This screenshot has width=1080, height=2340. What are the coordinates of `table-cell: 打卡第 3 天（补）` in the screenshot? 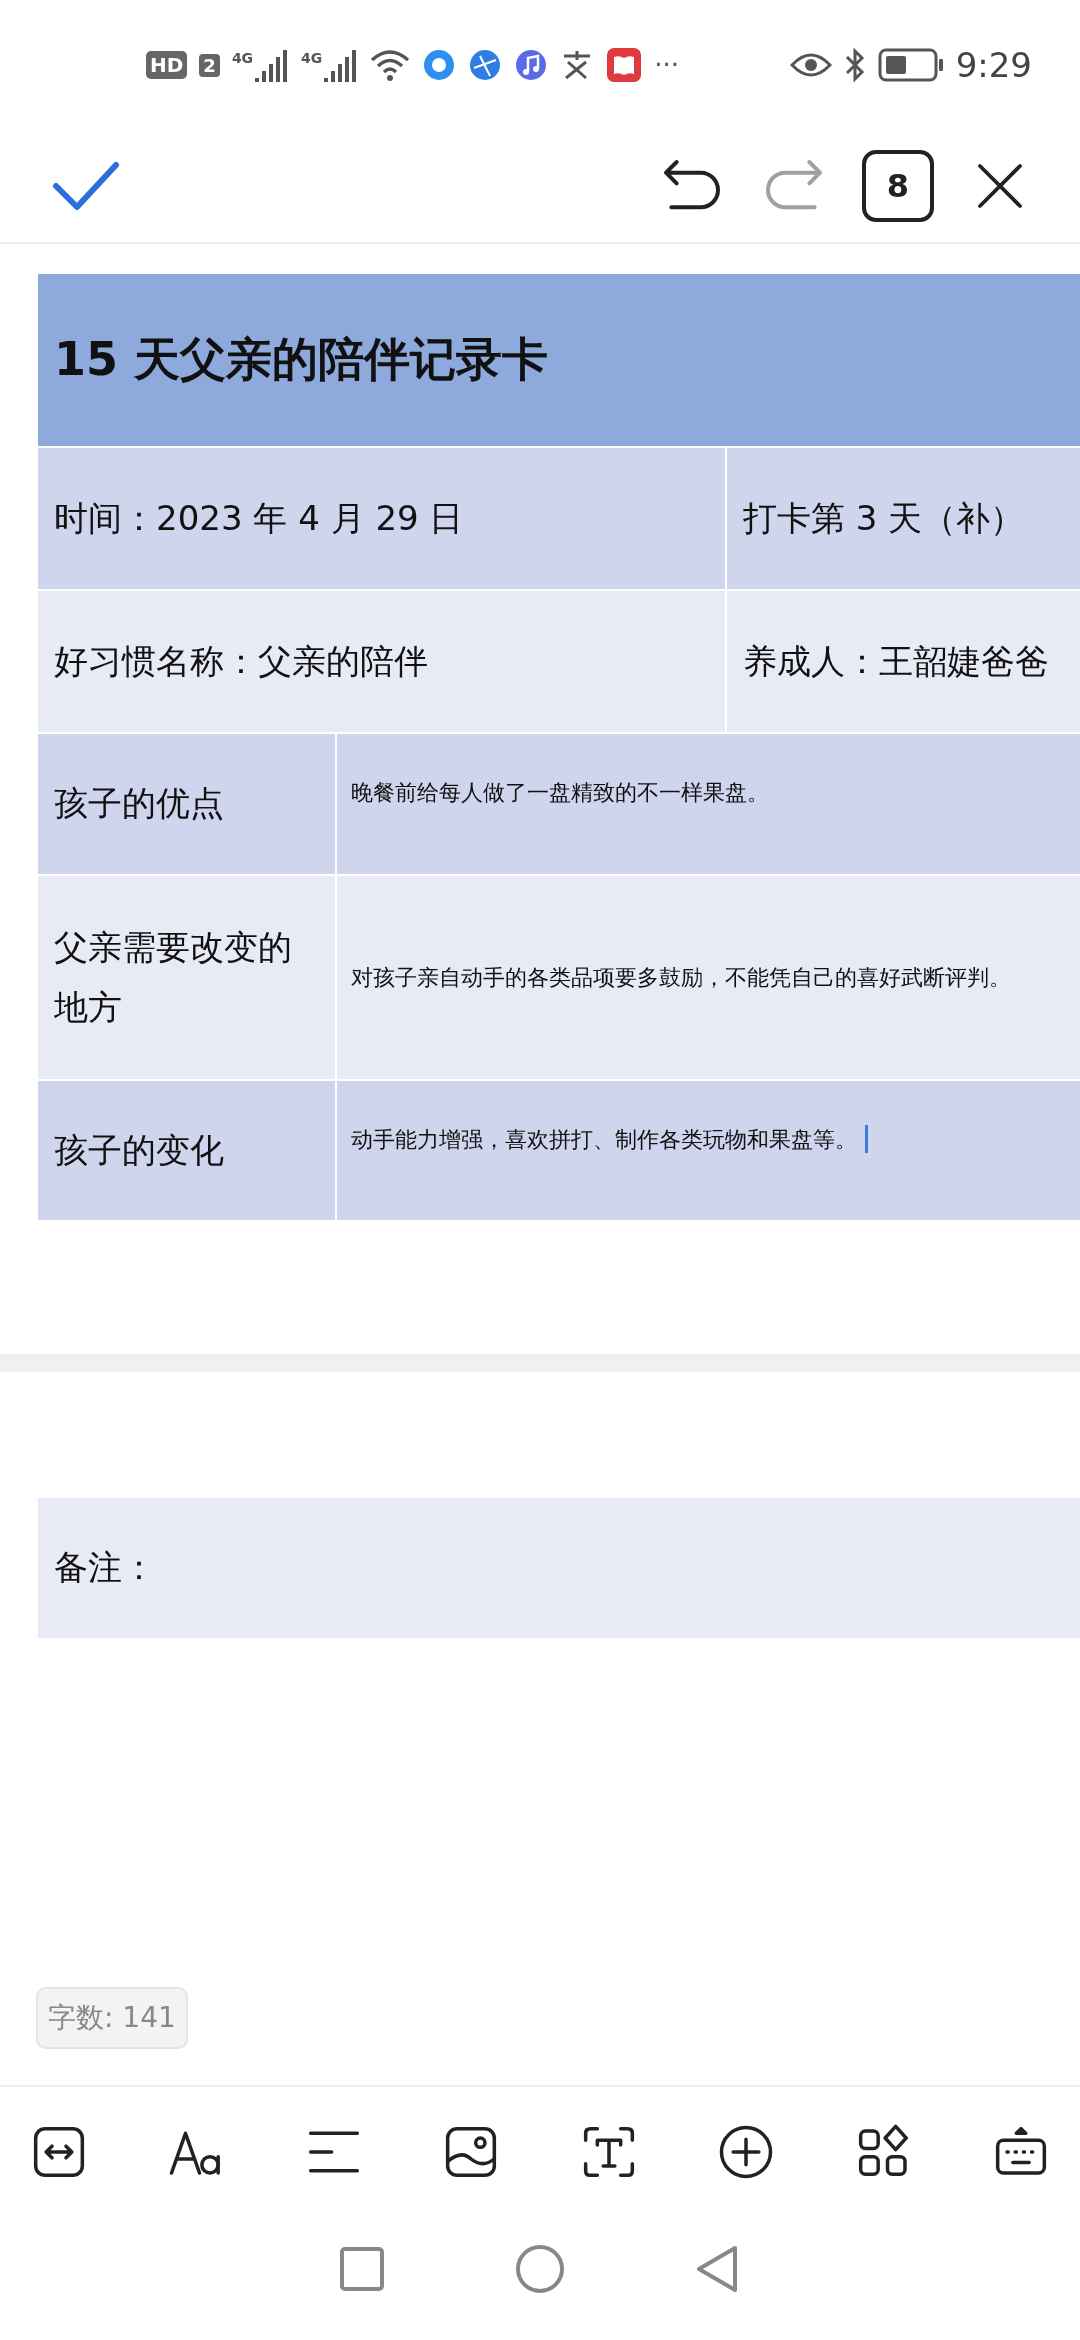 It's located at (903, 518).